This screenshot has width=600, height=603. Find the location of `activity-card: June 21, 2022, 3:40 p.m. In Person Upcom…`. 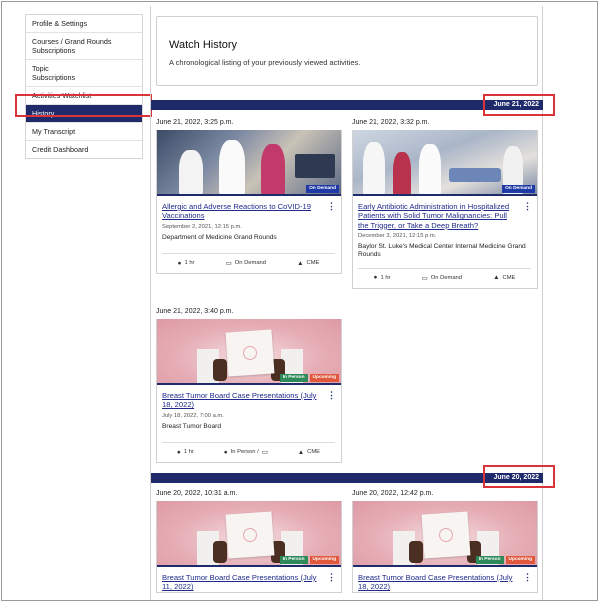

activity-card: June 21, 2022, 3:40 p.m. In Person Upcom… is located at coordinates (249, 386).